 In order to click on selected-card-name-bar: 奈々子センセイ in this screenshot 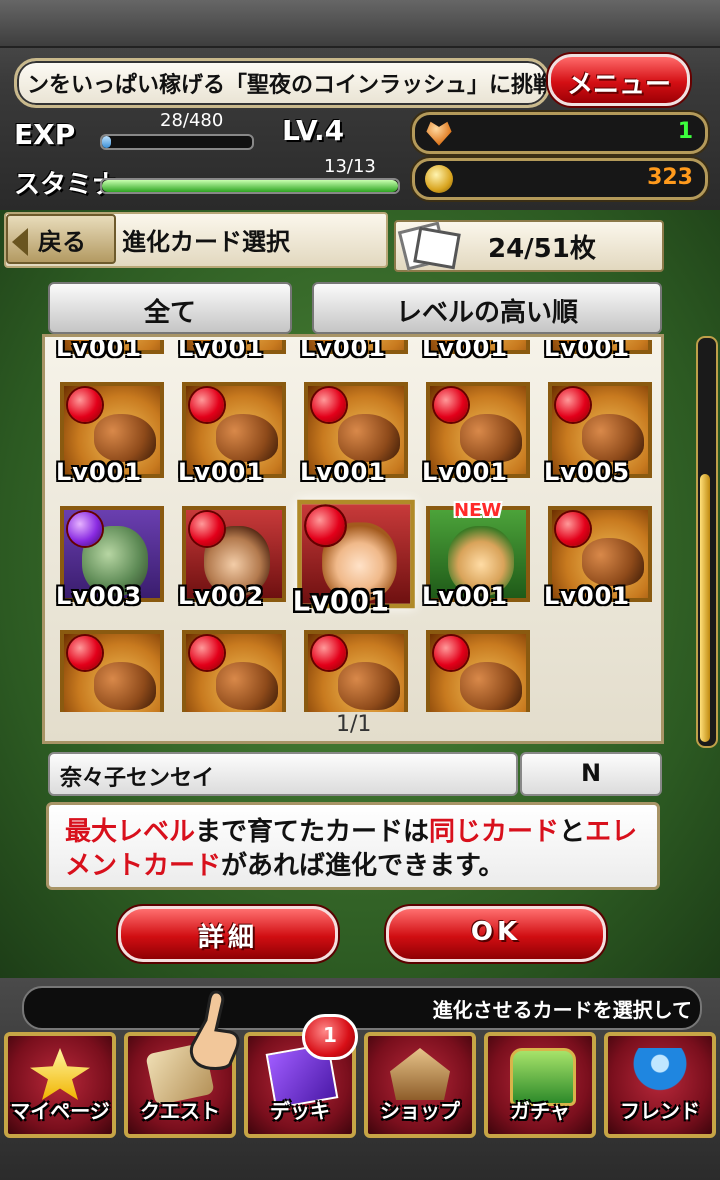, I will do `click(283, 774)`.